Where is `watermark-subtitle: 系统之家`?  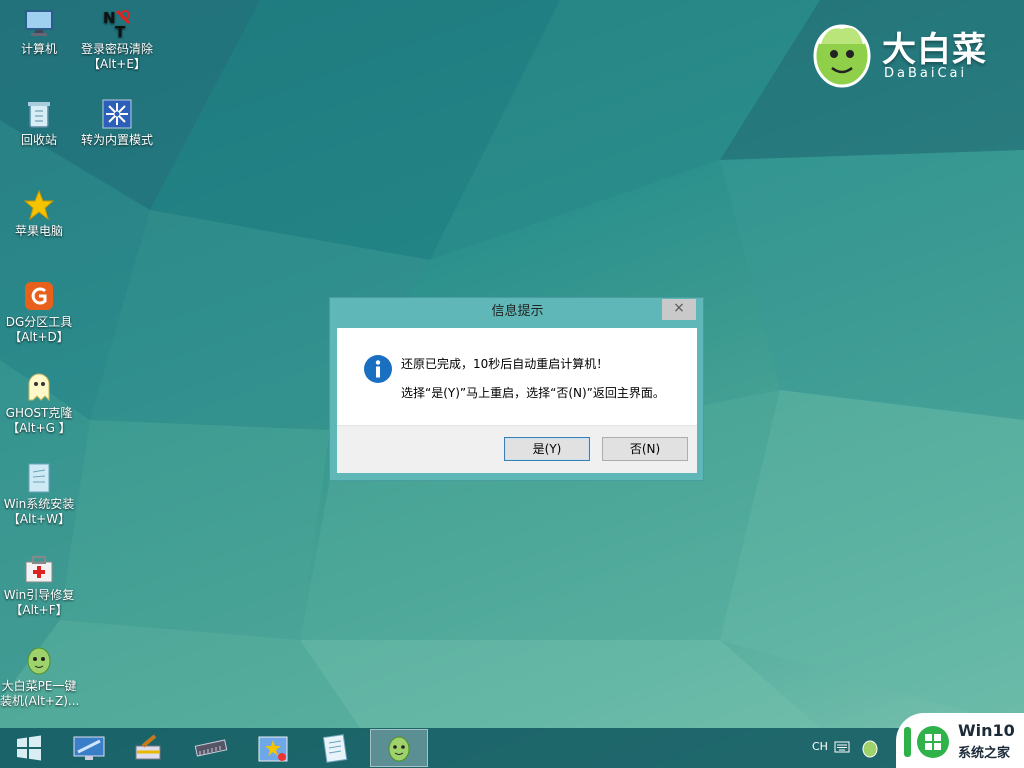 watermark-subtitle: 系统之家 is located at coordinates (984, 753).